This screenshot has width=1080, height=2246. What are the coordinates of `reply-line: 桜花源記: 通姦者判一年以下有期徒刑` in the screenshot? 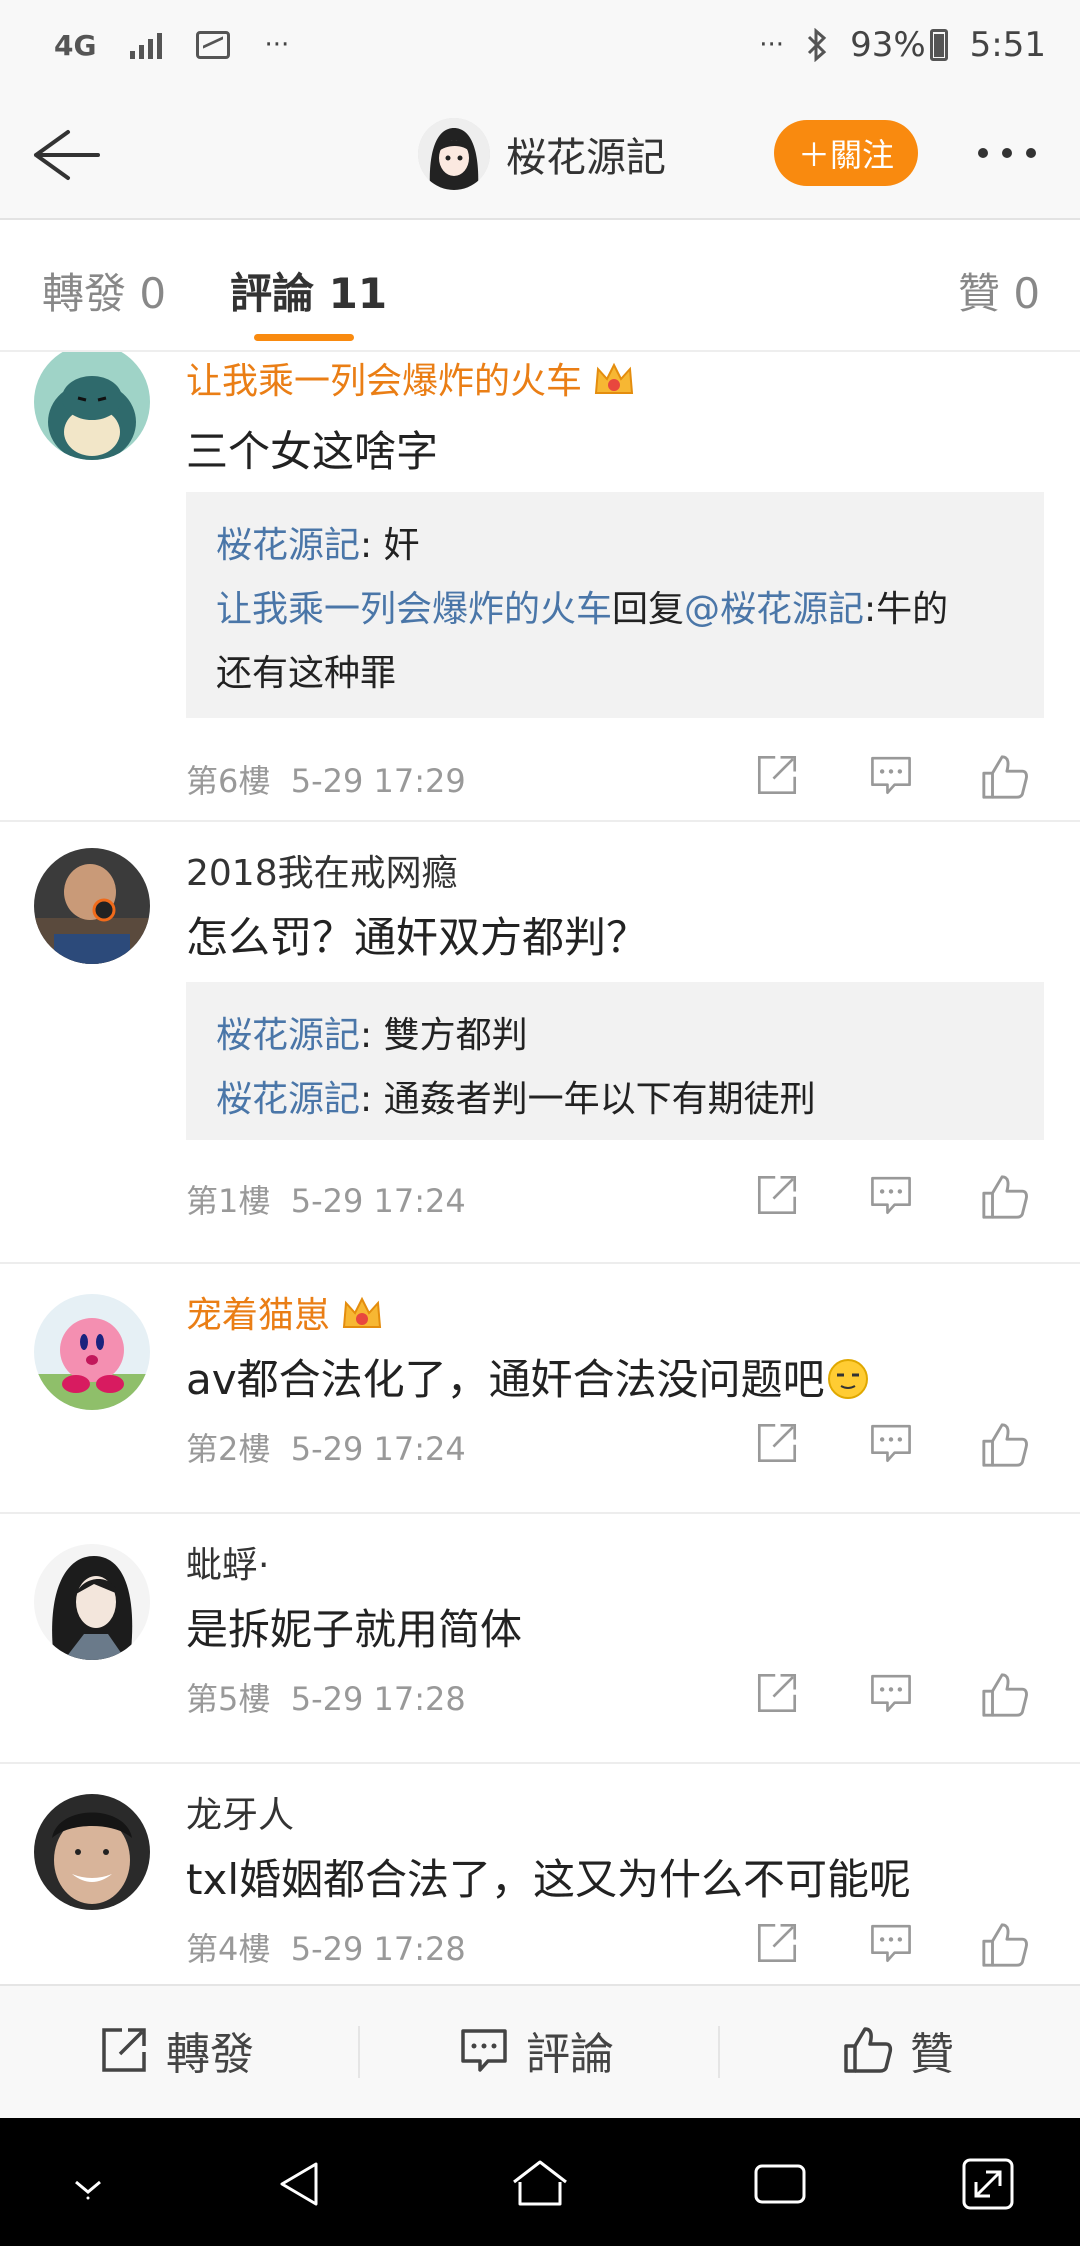 It's located at (516, 1099).